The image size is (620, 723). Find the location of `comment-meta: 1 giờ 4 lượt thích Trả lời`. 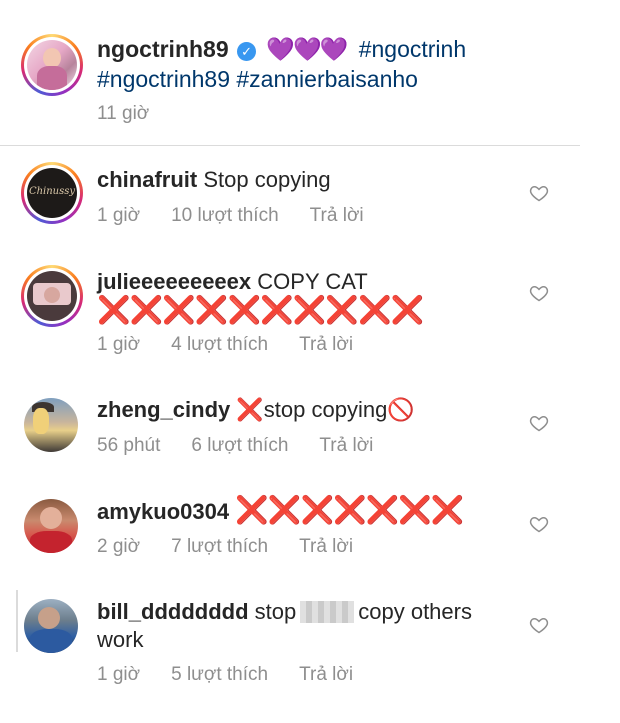

comment-meta: 1 giờ 4 lượt thích Trả lời is located at coordinates (240, 345).